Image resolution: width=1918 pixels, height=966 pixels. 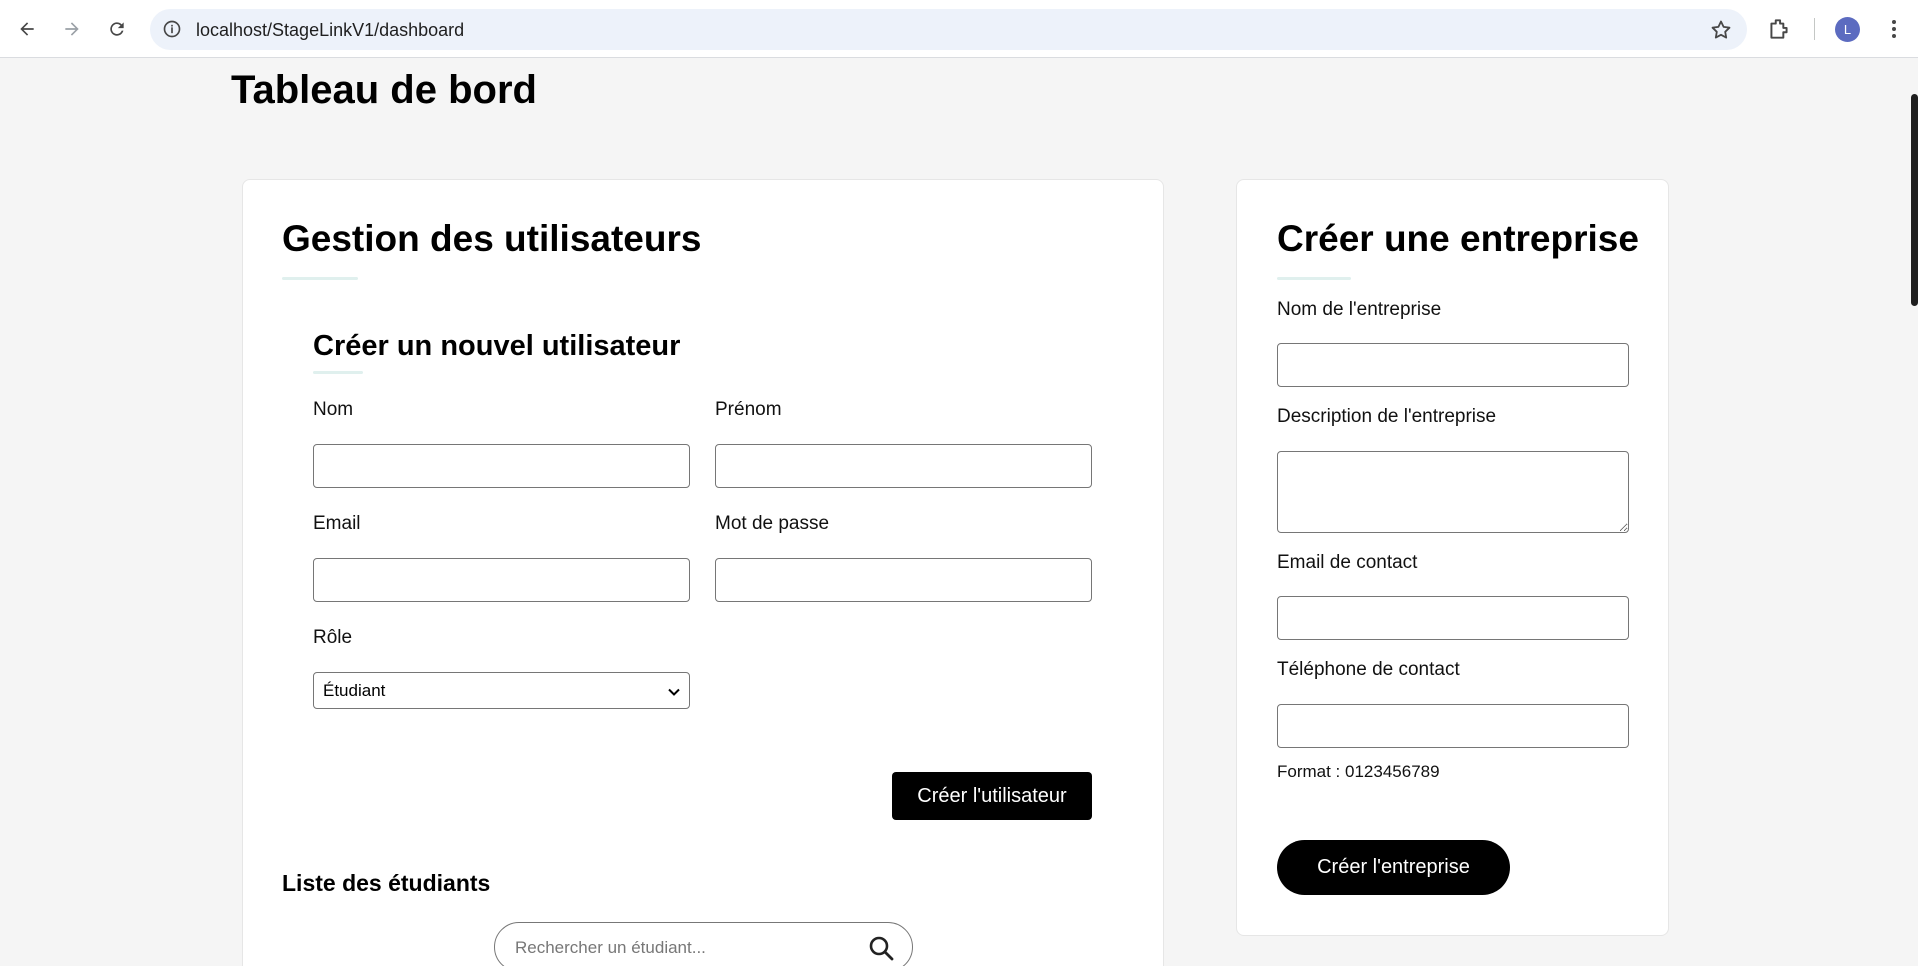 I want to click on role-selected-value: Étudiant, so click(x=354, y=690).